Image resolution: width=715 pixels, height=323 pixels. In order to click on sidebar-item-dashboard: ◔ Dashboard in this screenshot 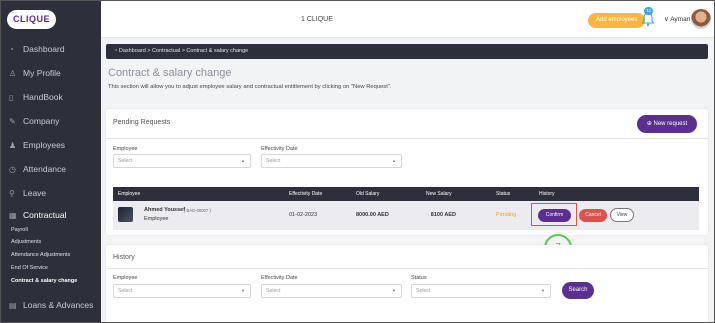, I will do `click(51, 49)`.